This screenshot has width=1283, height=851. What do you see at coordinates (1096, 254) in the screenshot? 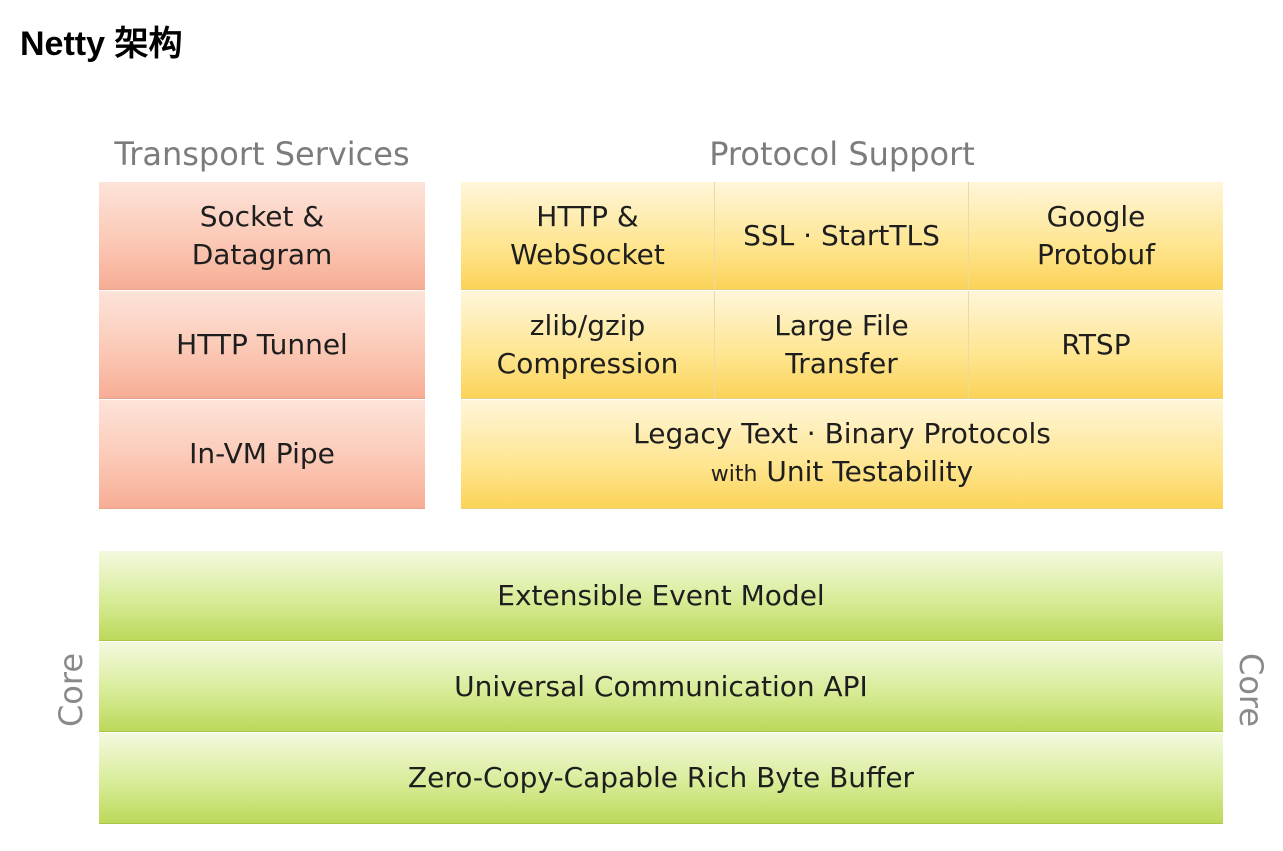
I see `cell-label-line2: Protobuf` at bounding box center [1096, 254].